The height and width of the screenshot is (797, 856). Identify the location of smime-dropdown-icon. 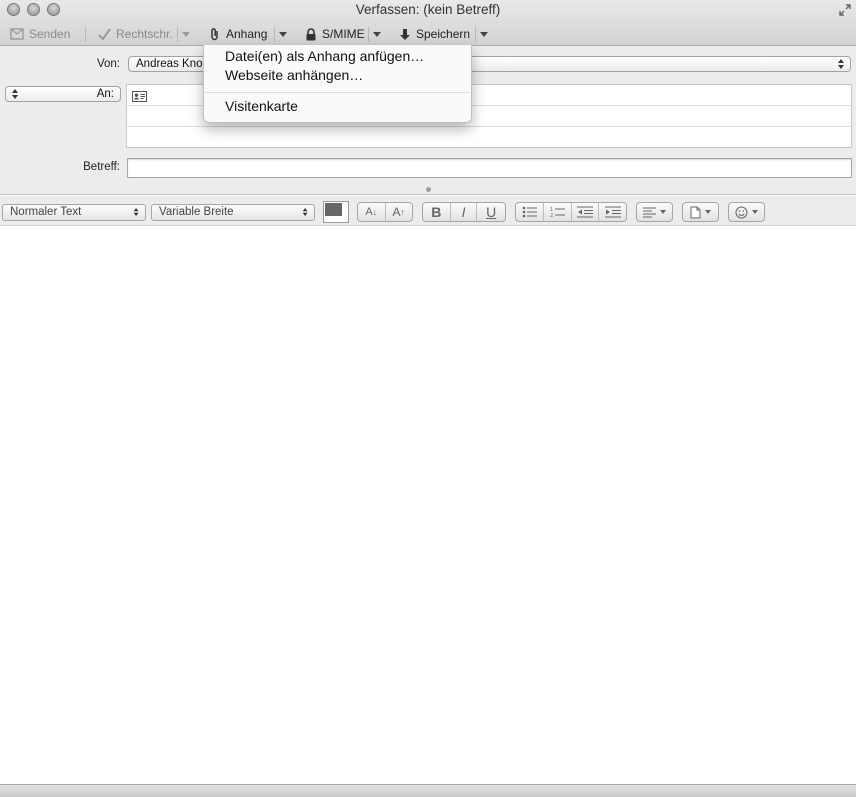
(377, 34).